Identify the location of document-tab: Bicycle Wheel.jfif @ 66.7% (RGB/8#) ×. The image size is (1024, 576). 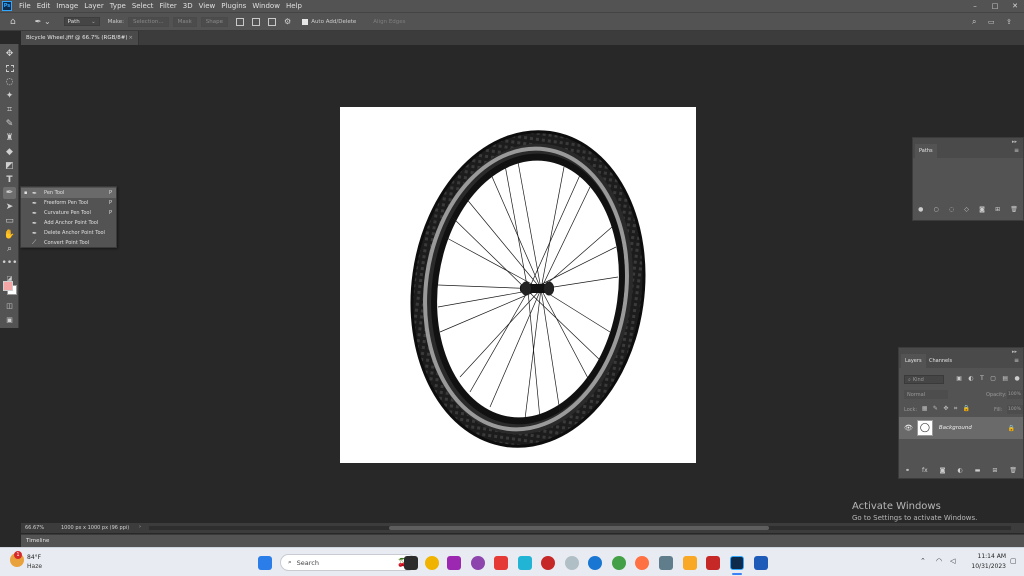
(80, 38).